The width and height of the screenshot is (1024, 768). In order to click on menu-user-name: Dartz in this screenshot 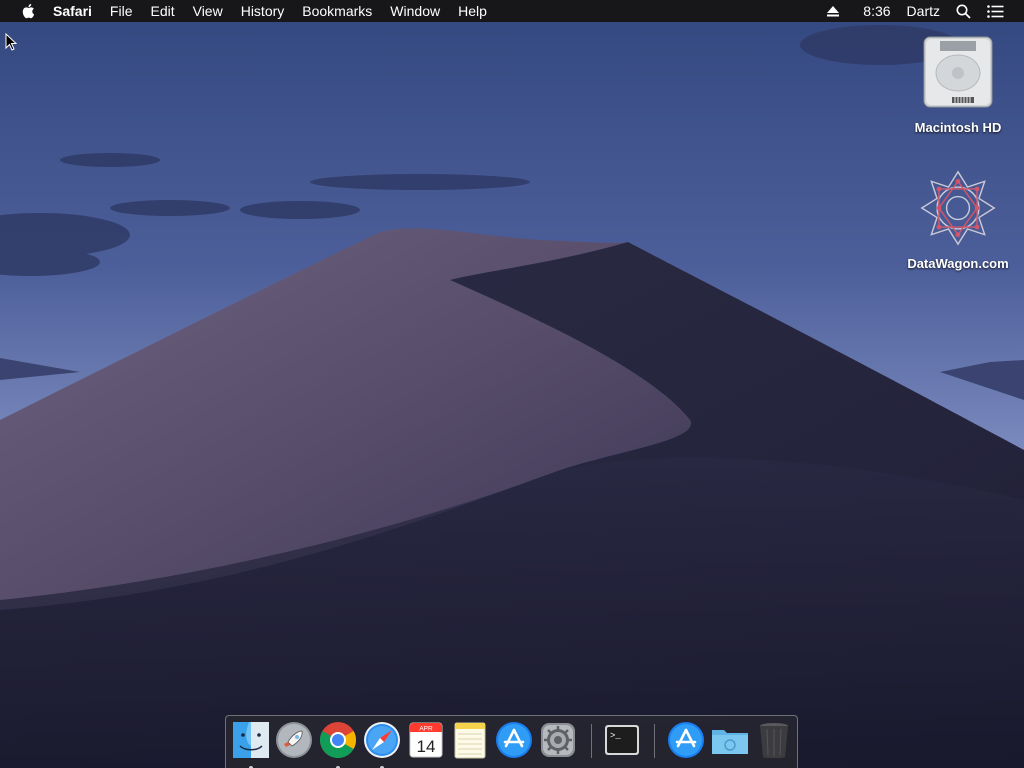, I will do `click(923, 11)`.